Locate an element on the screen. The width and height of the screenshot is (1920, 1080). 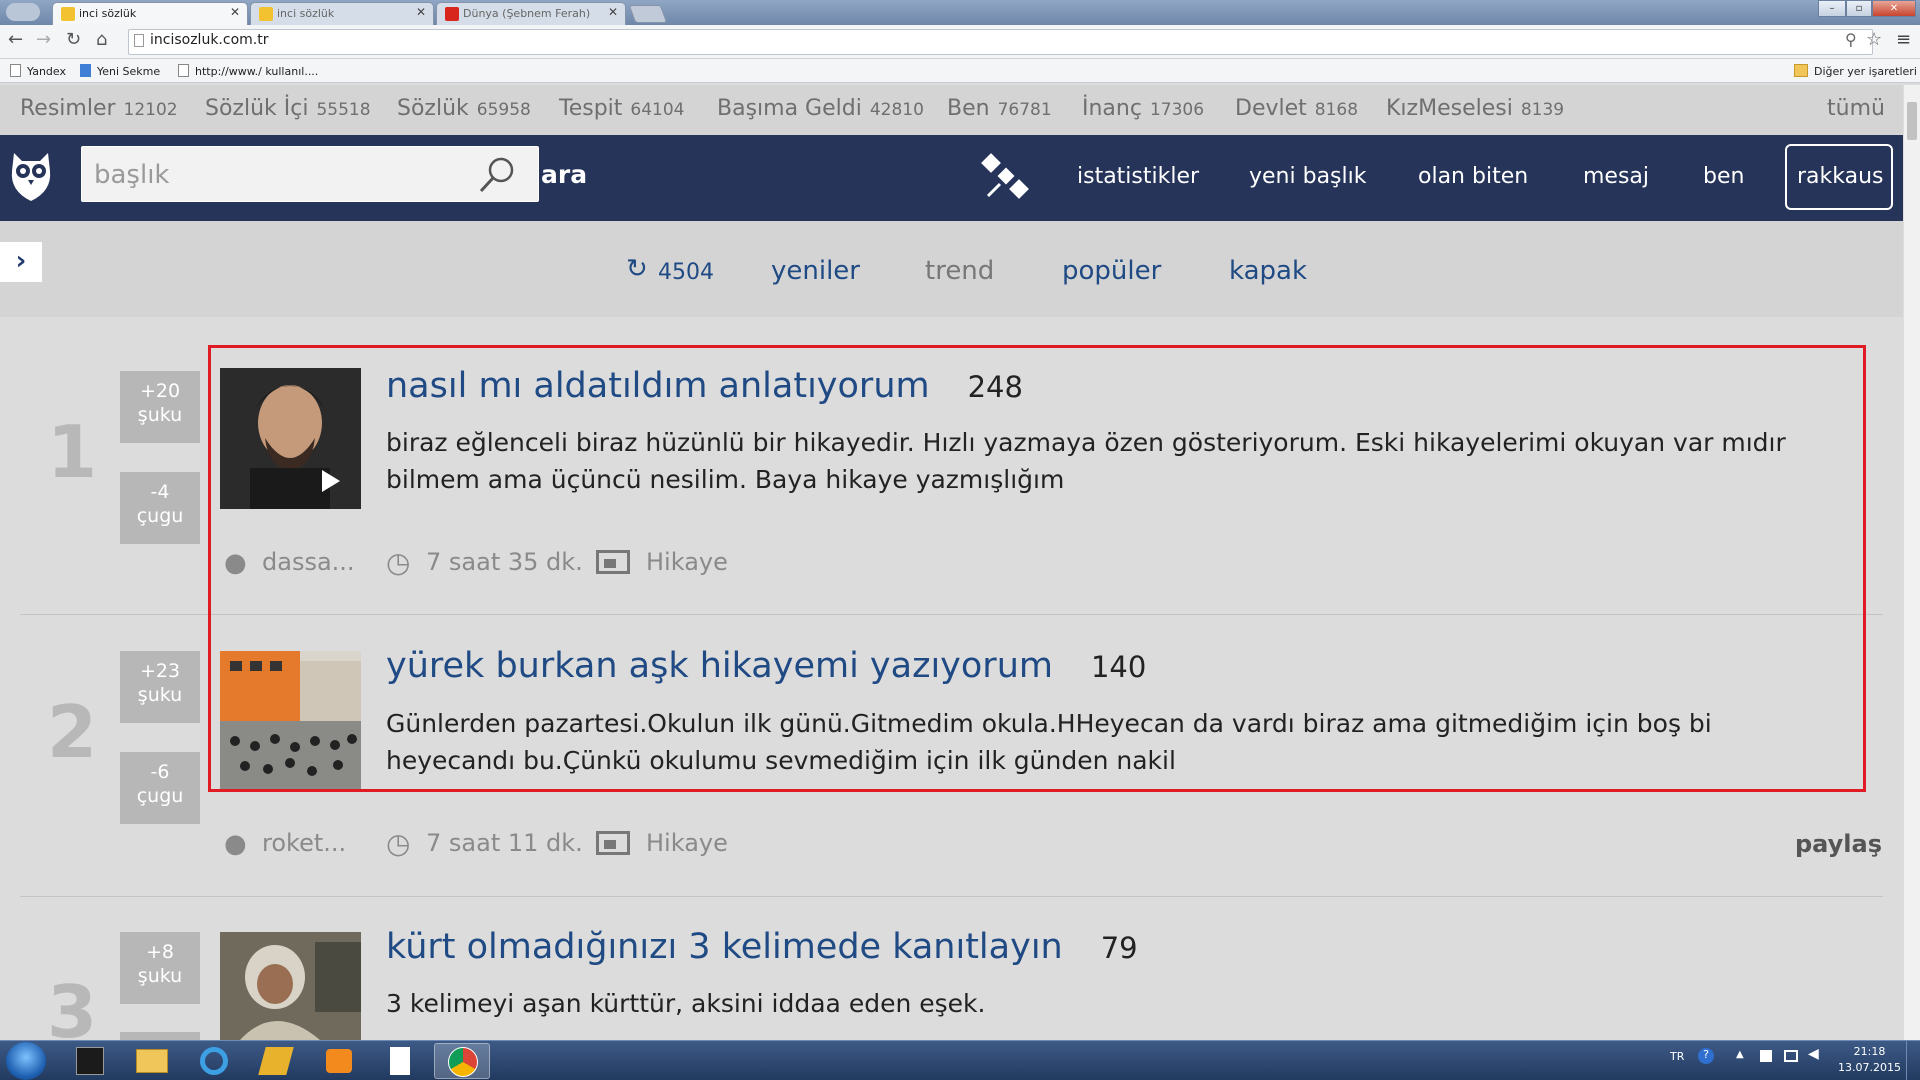
rank-number: 2 is located at coordinates (72, 732).